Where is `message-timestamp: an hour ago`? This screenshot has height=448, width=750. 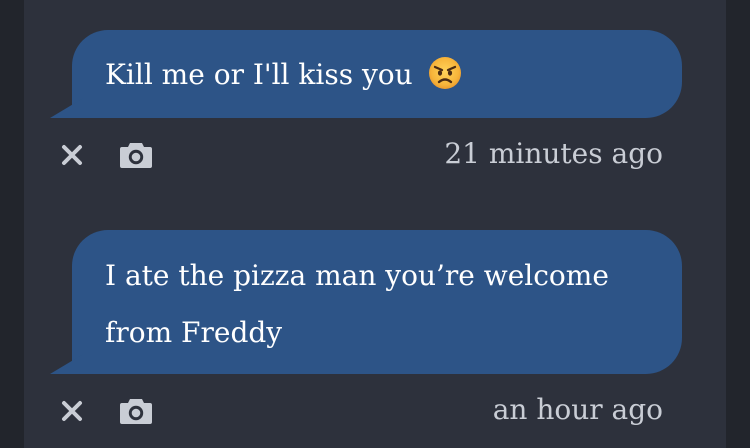
message-timestamp: an hour ago is located at coordinates (577, 409).